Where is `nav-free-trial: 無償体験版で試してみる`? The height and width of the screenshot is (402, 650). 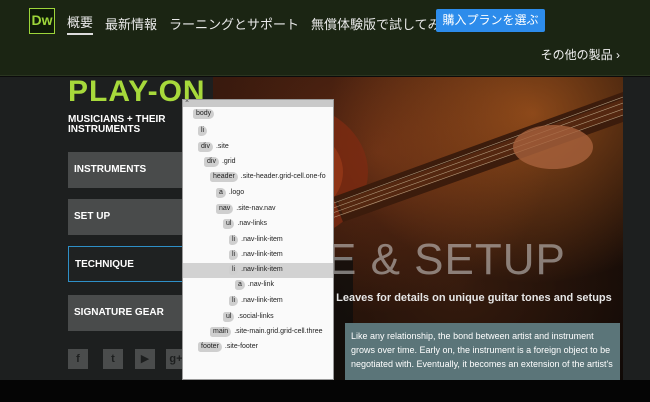 nav-free-trial: 無償体験版で試してみる is located at coordinates (382, 23).